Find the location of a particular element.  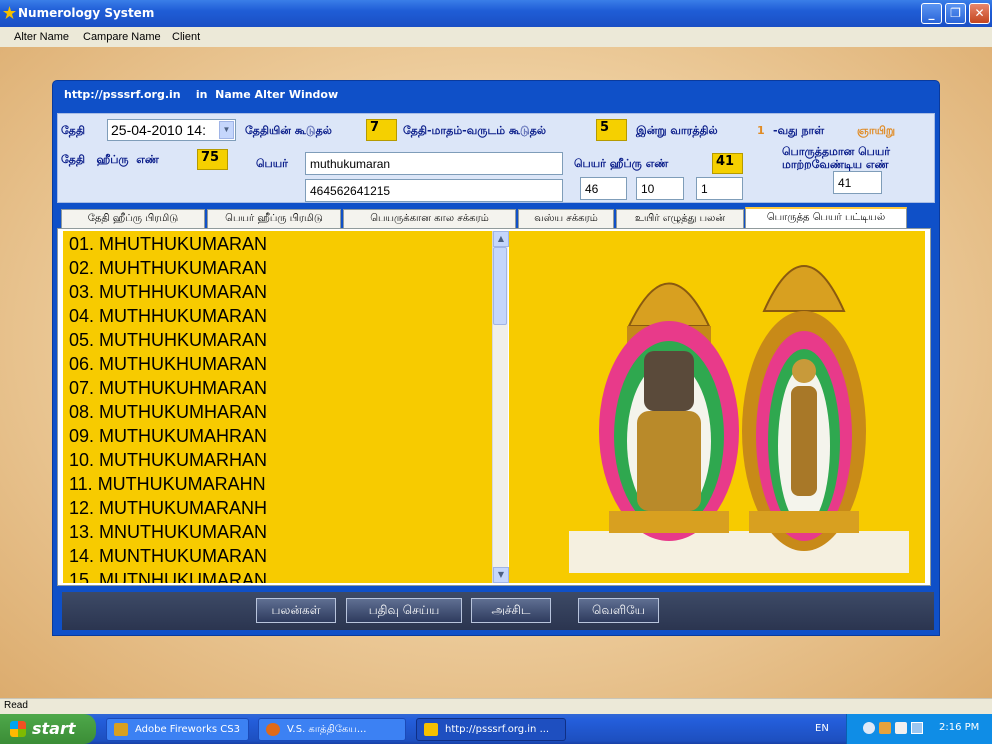

windows-logo-icon is located at coordinates (18, 729).